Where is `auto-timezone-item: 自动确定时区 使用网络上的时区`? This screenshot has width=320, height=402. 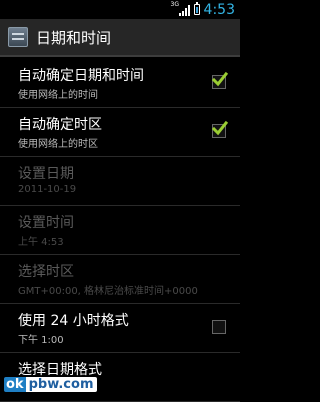
auto-timezone-item: 自动确定时区 使用网络上的时区 is located at coordinates (120, 132).